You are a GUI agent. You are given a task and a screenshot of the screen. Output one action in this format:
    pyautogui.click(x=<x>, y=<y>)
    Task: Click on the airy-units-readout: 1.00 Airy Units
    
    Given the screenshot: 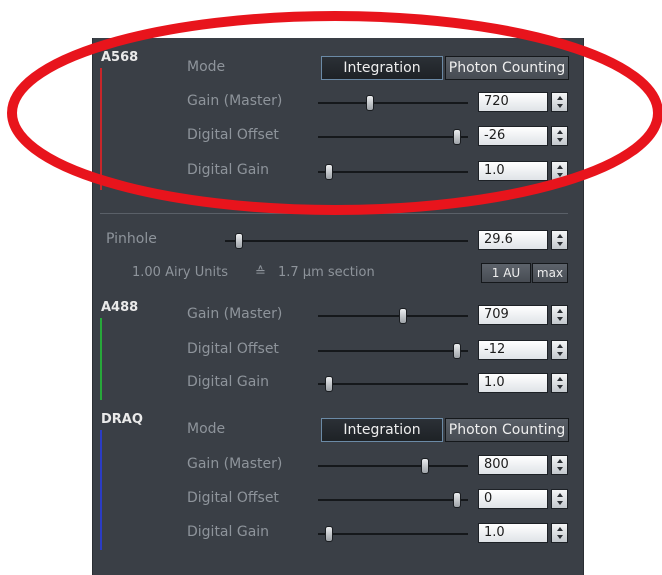 What is the action you would take?
    pyautogui.click(x=180, y=272)
    